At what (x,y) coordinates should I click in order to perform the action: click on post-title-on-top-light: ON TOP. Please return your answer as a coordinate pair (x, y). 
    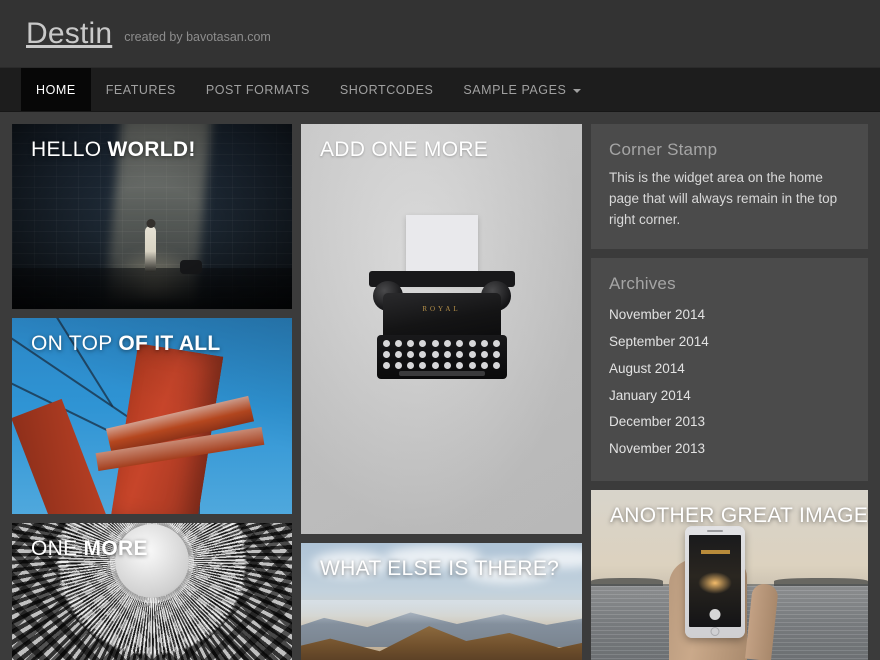
    Looking at the image, I should click on (75, 343).